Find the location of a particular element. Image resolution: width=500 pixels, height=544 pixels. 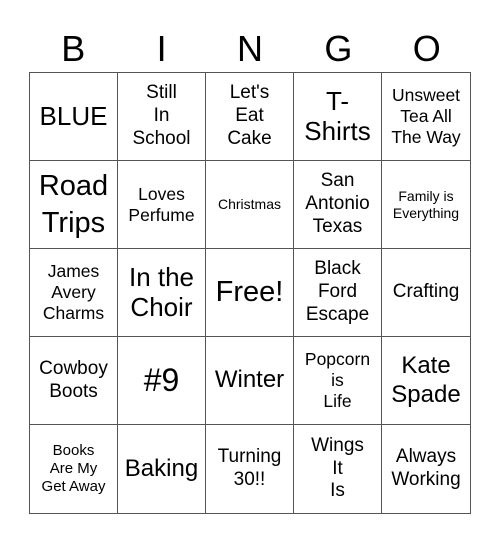

free-space: Free! is located at coordinates (250, 293).